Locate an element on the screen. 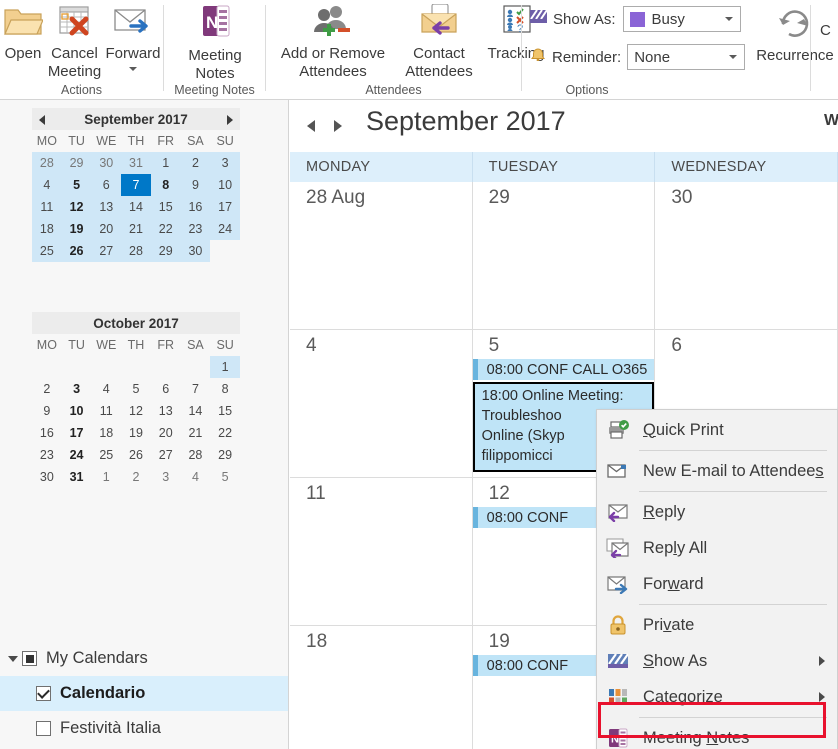 Image resolution: width=838 pixels, height=749 pixels. october-day-31: 31 is located at coordinates (77, 477).